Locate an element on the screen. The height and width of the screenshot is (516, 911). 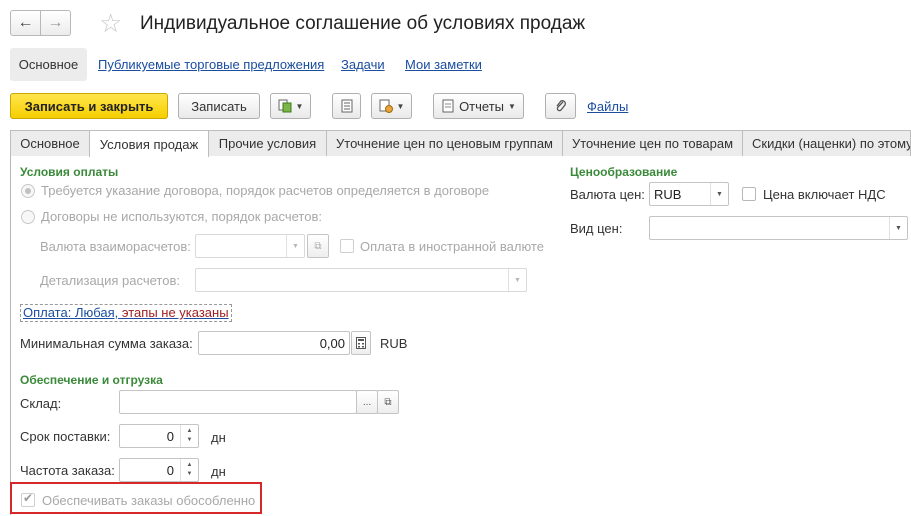
supply-group-title: Обеспечение и отгрузка is located at coordinates (91, 380).